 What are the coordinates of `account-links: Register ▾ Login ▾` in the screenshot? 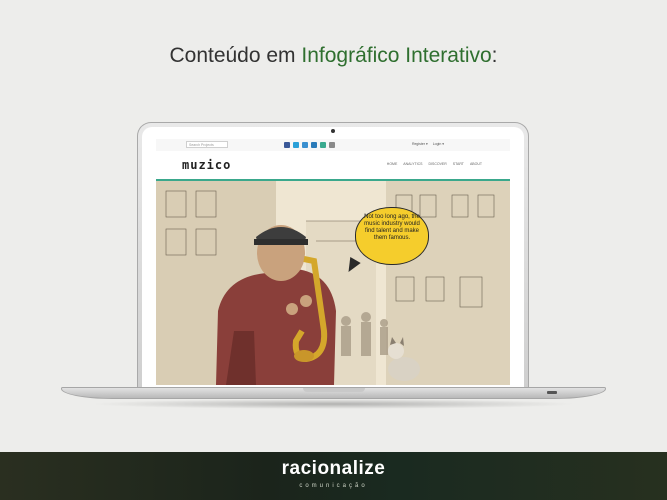 It's located at (426, 144).